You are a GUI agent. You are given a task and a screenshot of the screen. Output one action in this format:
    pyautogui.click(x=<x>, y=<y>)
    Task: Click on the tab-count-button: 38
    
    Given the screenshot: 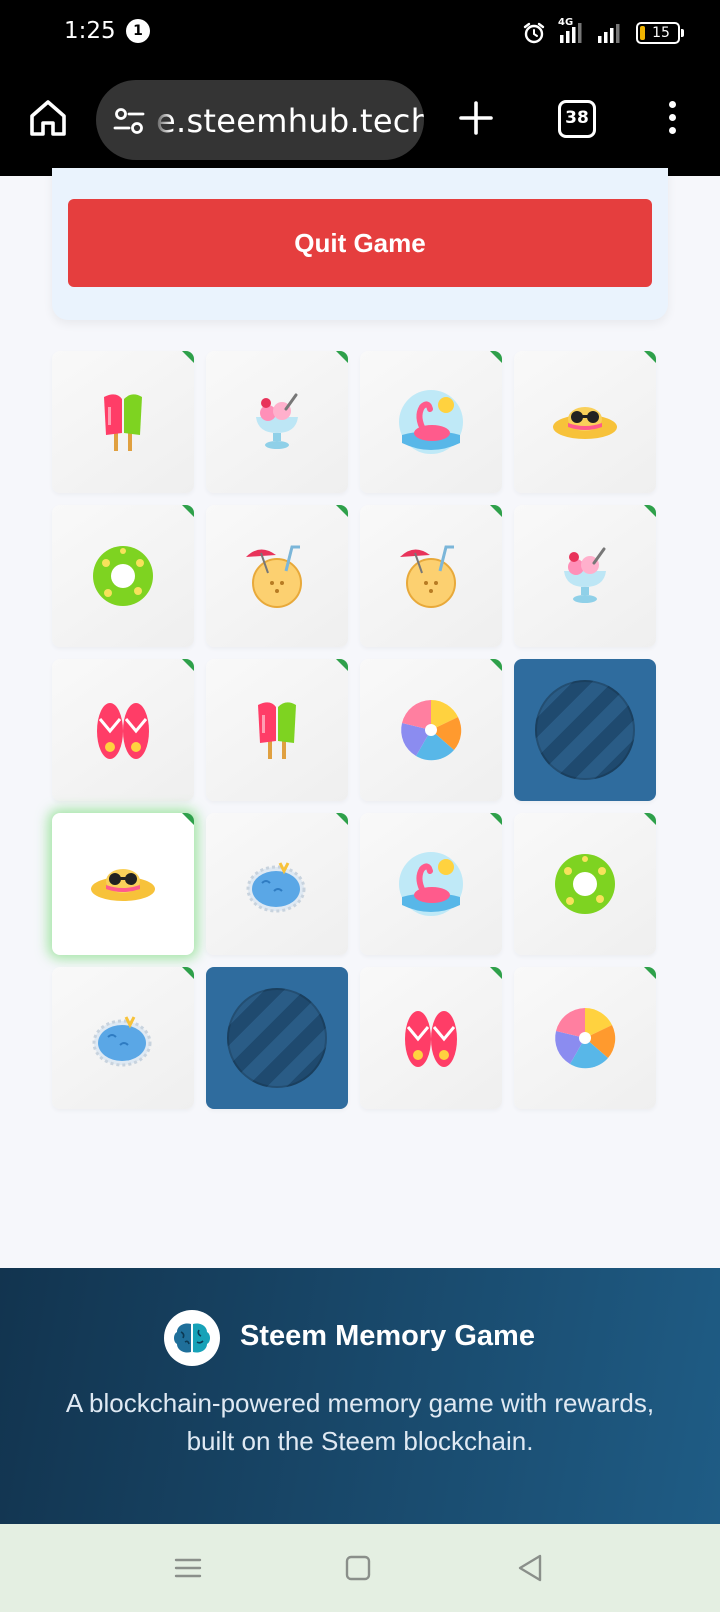 What is the action you would take?
    pyautogui.click(x=577, y=119)
    